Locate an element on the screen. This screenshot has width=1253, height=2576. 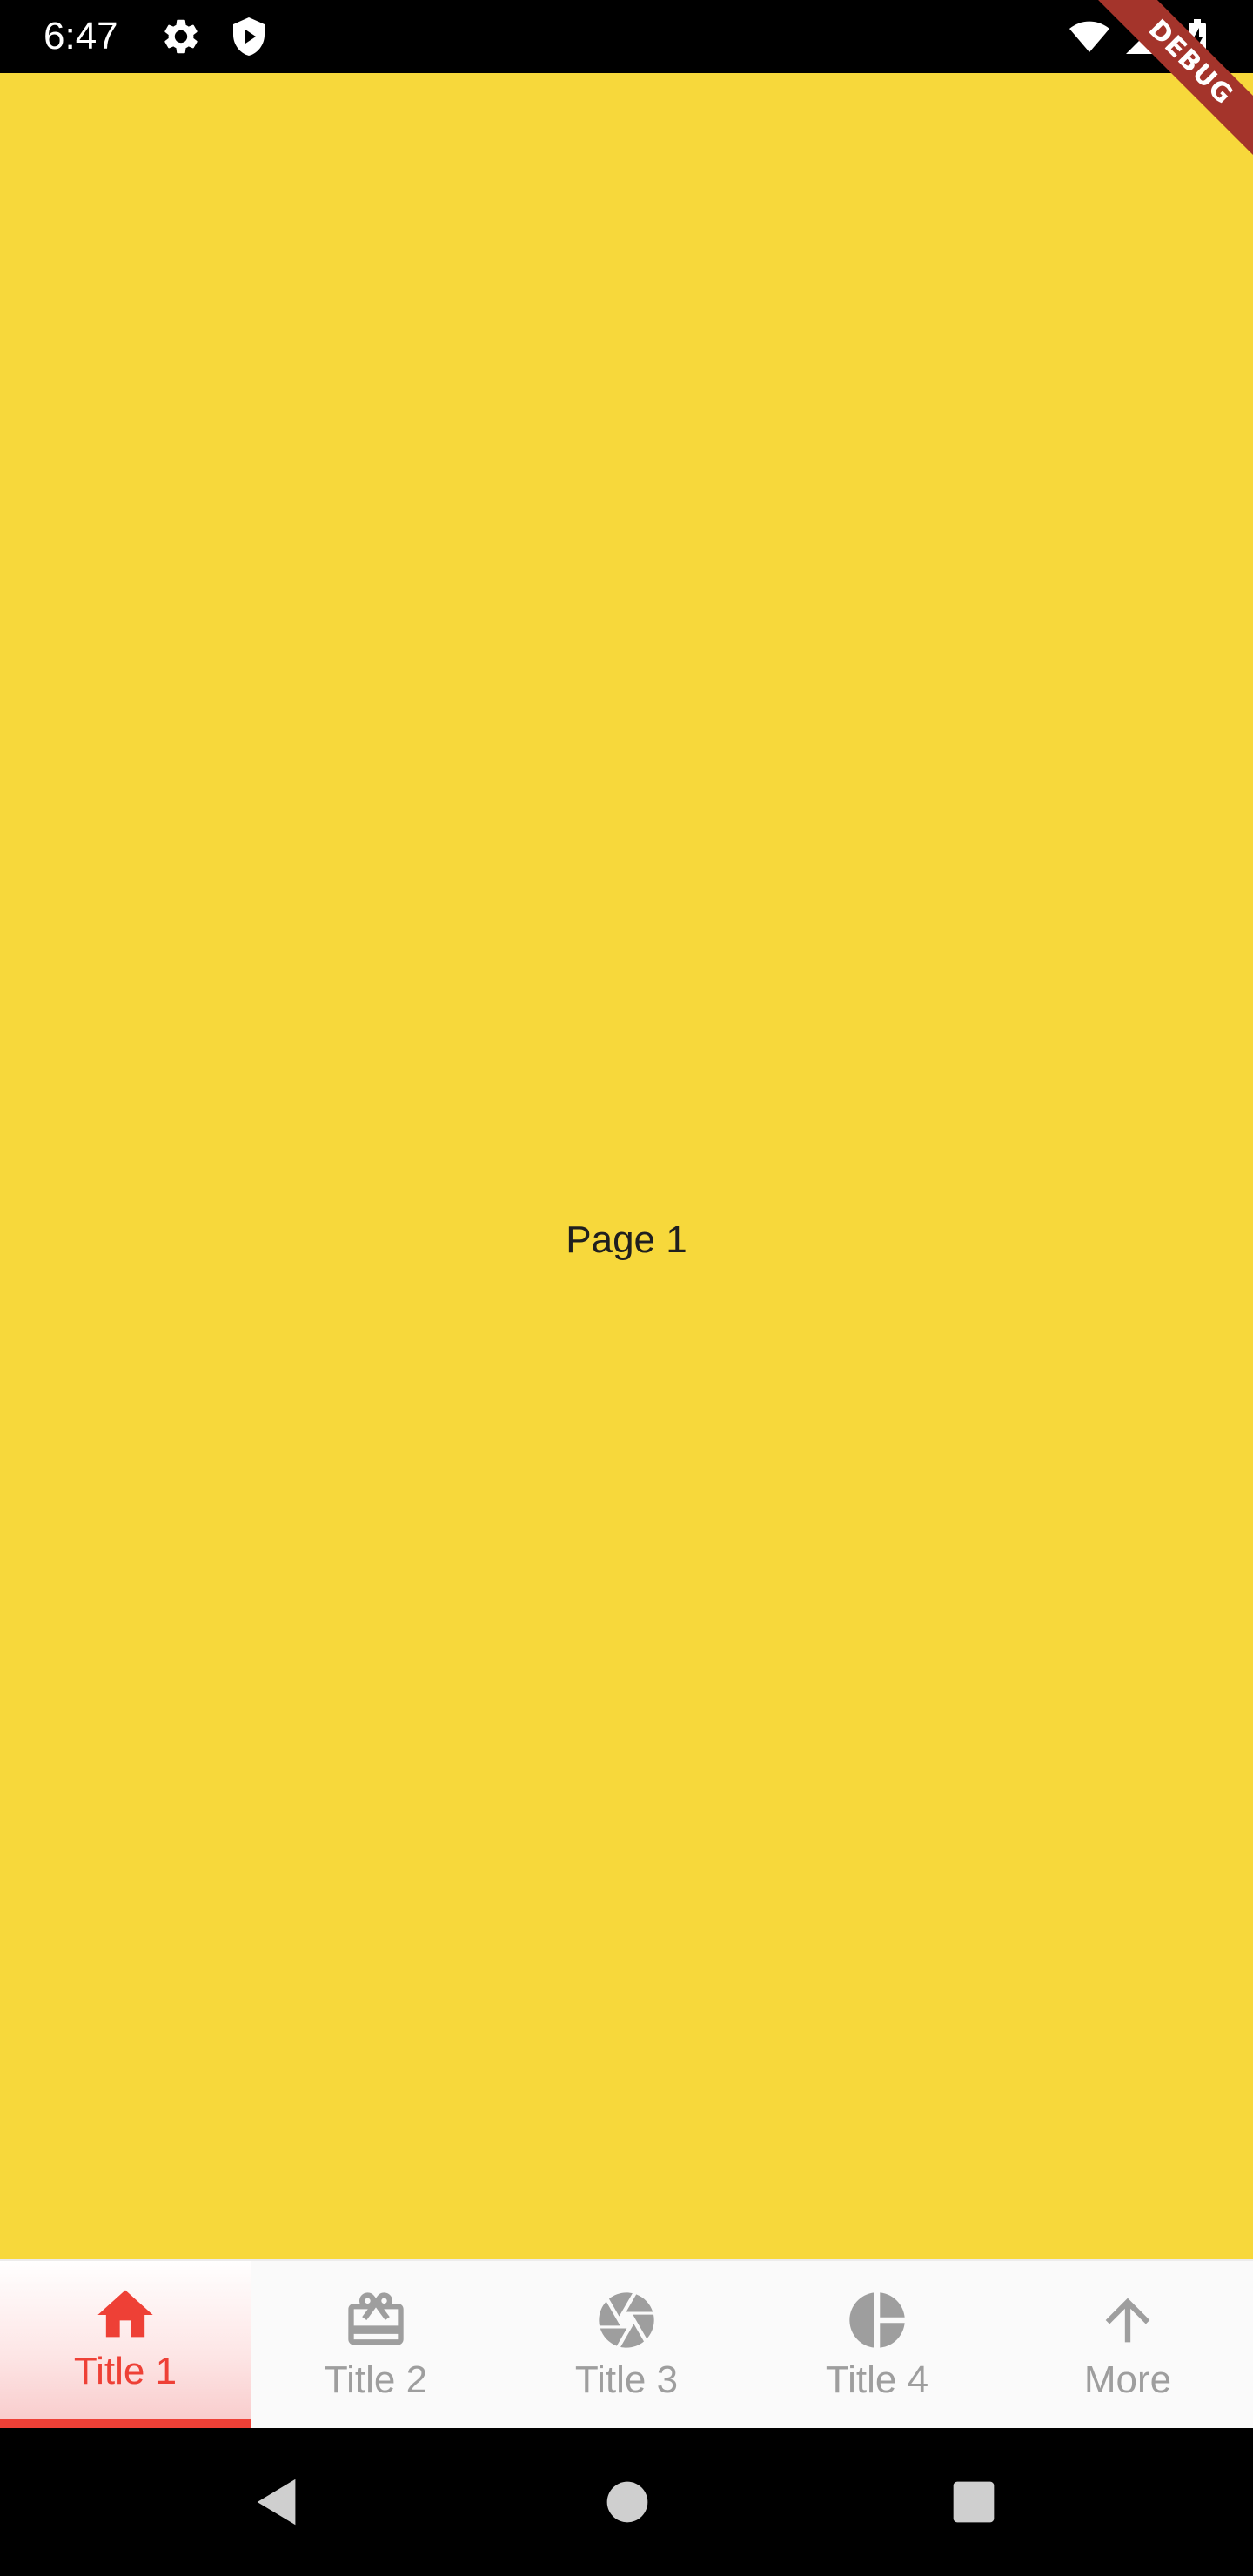
system-navigation-bar is located at coordinates (626, 2502).